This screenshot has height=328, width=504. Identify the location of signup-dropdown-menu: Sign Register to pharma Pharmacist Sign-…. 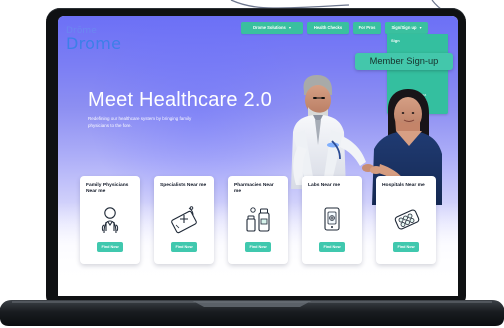
(417, 74).